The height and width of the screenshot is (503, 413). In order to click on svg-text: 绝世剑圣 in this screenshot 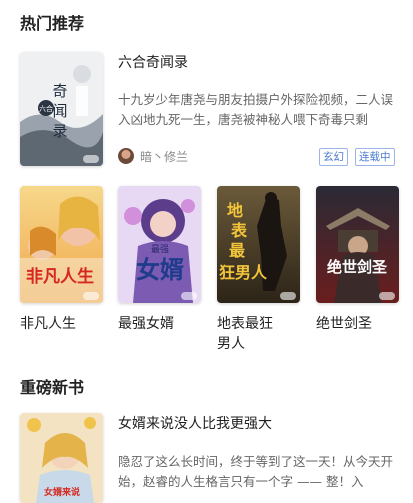, I will do `click(357, 267)`.